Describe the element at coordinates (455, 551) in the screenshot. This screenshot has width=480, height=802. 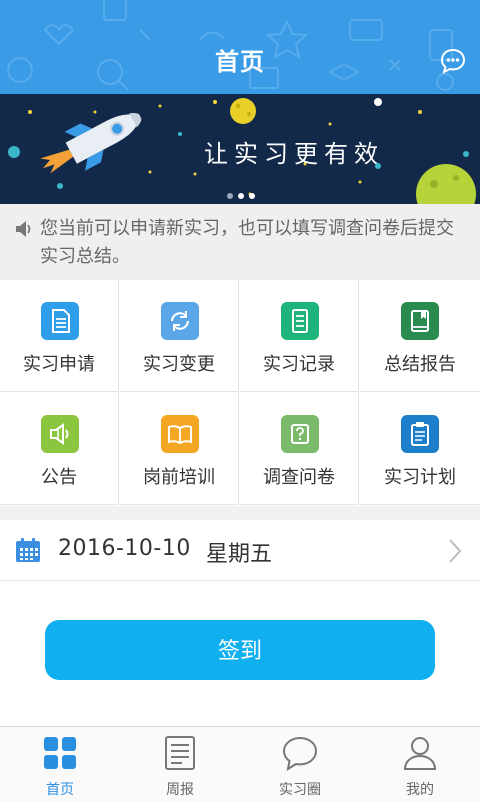
I see `chevron-right-icon` at that location.